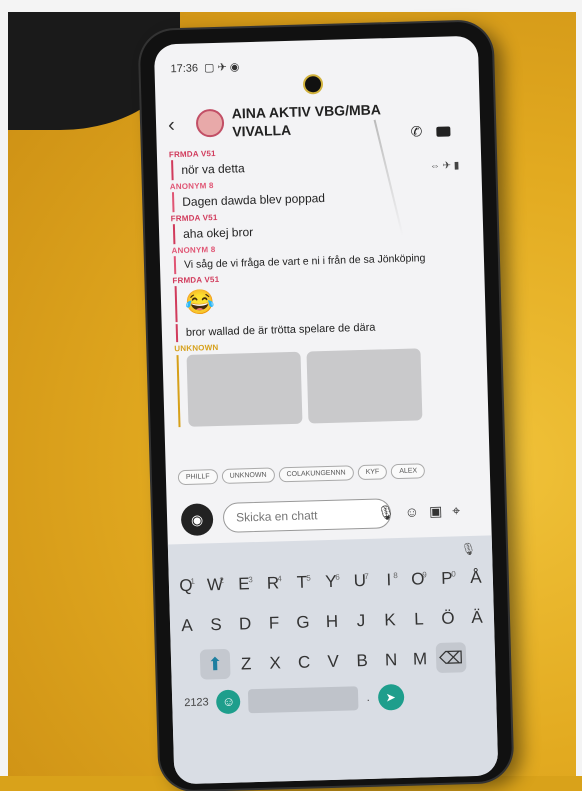 The width and height of the screenshot is (582, 791). Describe the element at coordinates (408, 471) in the screenshot. I see `friend-chip: ALEX` at that location.